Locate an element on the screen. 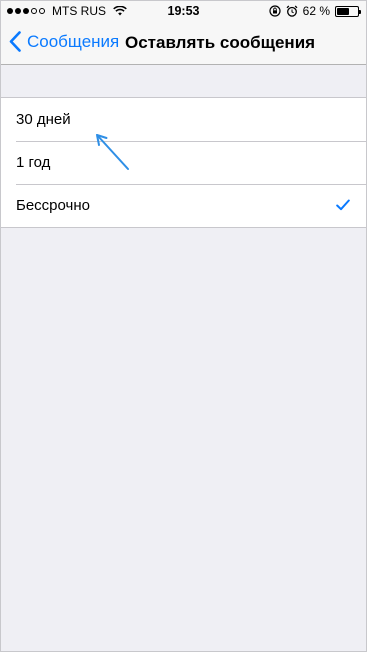  option-forever: Бессрочно is located at coordinates (183, 205).